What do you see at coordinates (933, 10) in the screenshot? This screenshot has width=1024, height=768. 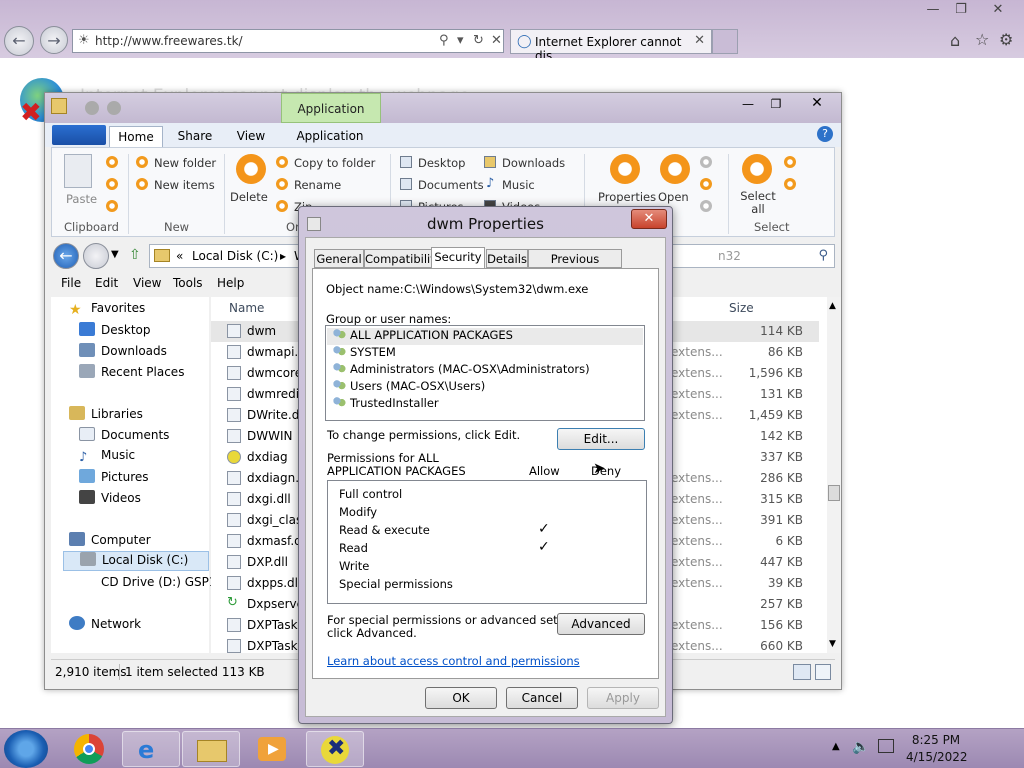 I see `minimize-icon: —` at bounding box center [933, 10].